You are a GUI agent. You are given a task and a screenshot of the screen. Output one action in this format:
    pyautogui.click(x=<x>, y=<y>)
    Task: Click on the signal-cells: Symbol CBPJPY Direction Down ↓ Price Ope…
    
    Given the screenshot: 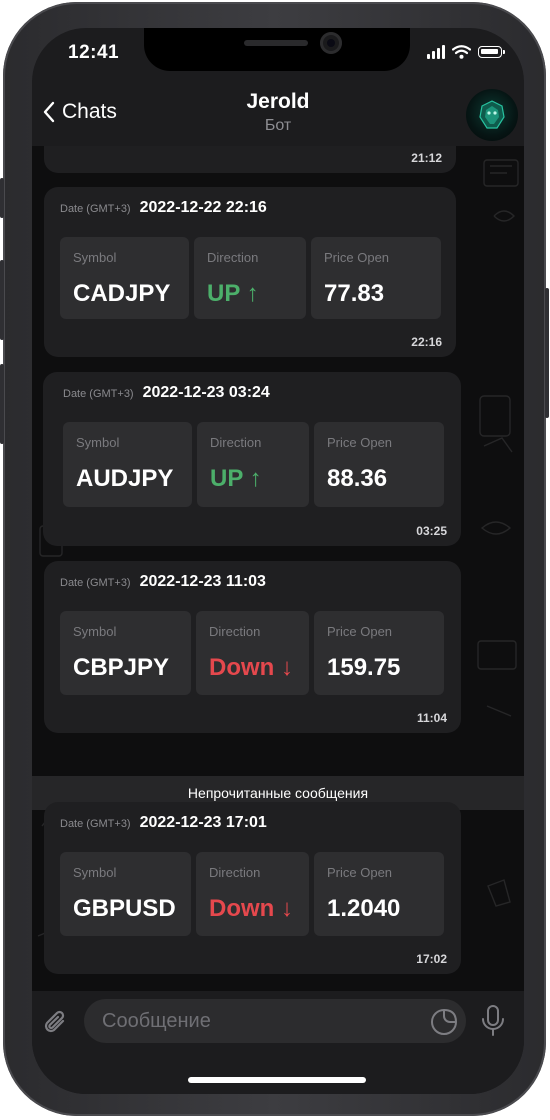 What is the action you would take?
    pyautogui.click(x=252, y=653)
    